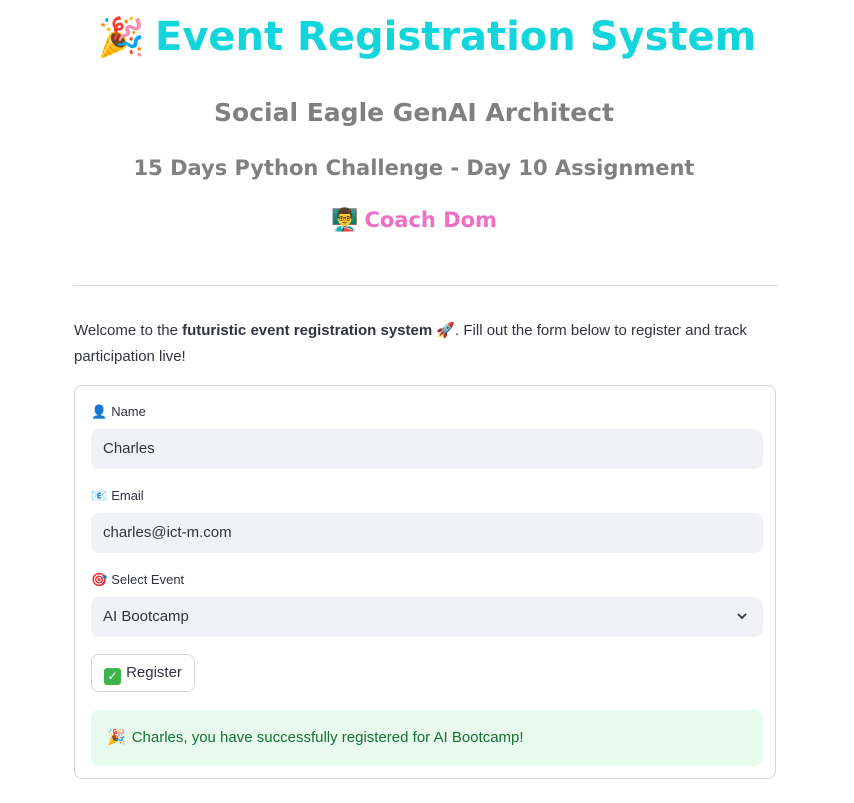  I want to click on divider, so click(426, 285).